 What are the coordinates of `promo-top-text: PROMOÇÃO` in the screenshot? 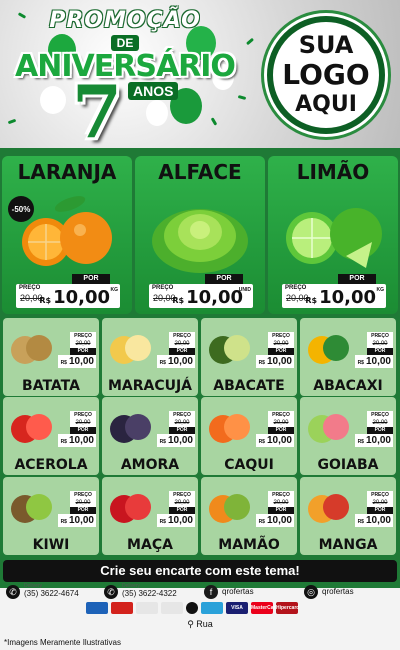 It's located at (125, 20).